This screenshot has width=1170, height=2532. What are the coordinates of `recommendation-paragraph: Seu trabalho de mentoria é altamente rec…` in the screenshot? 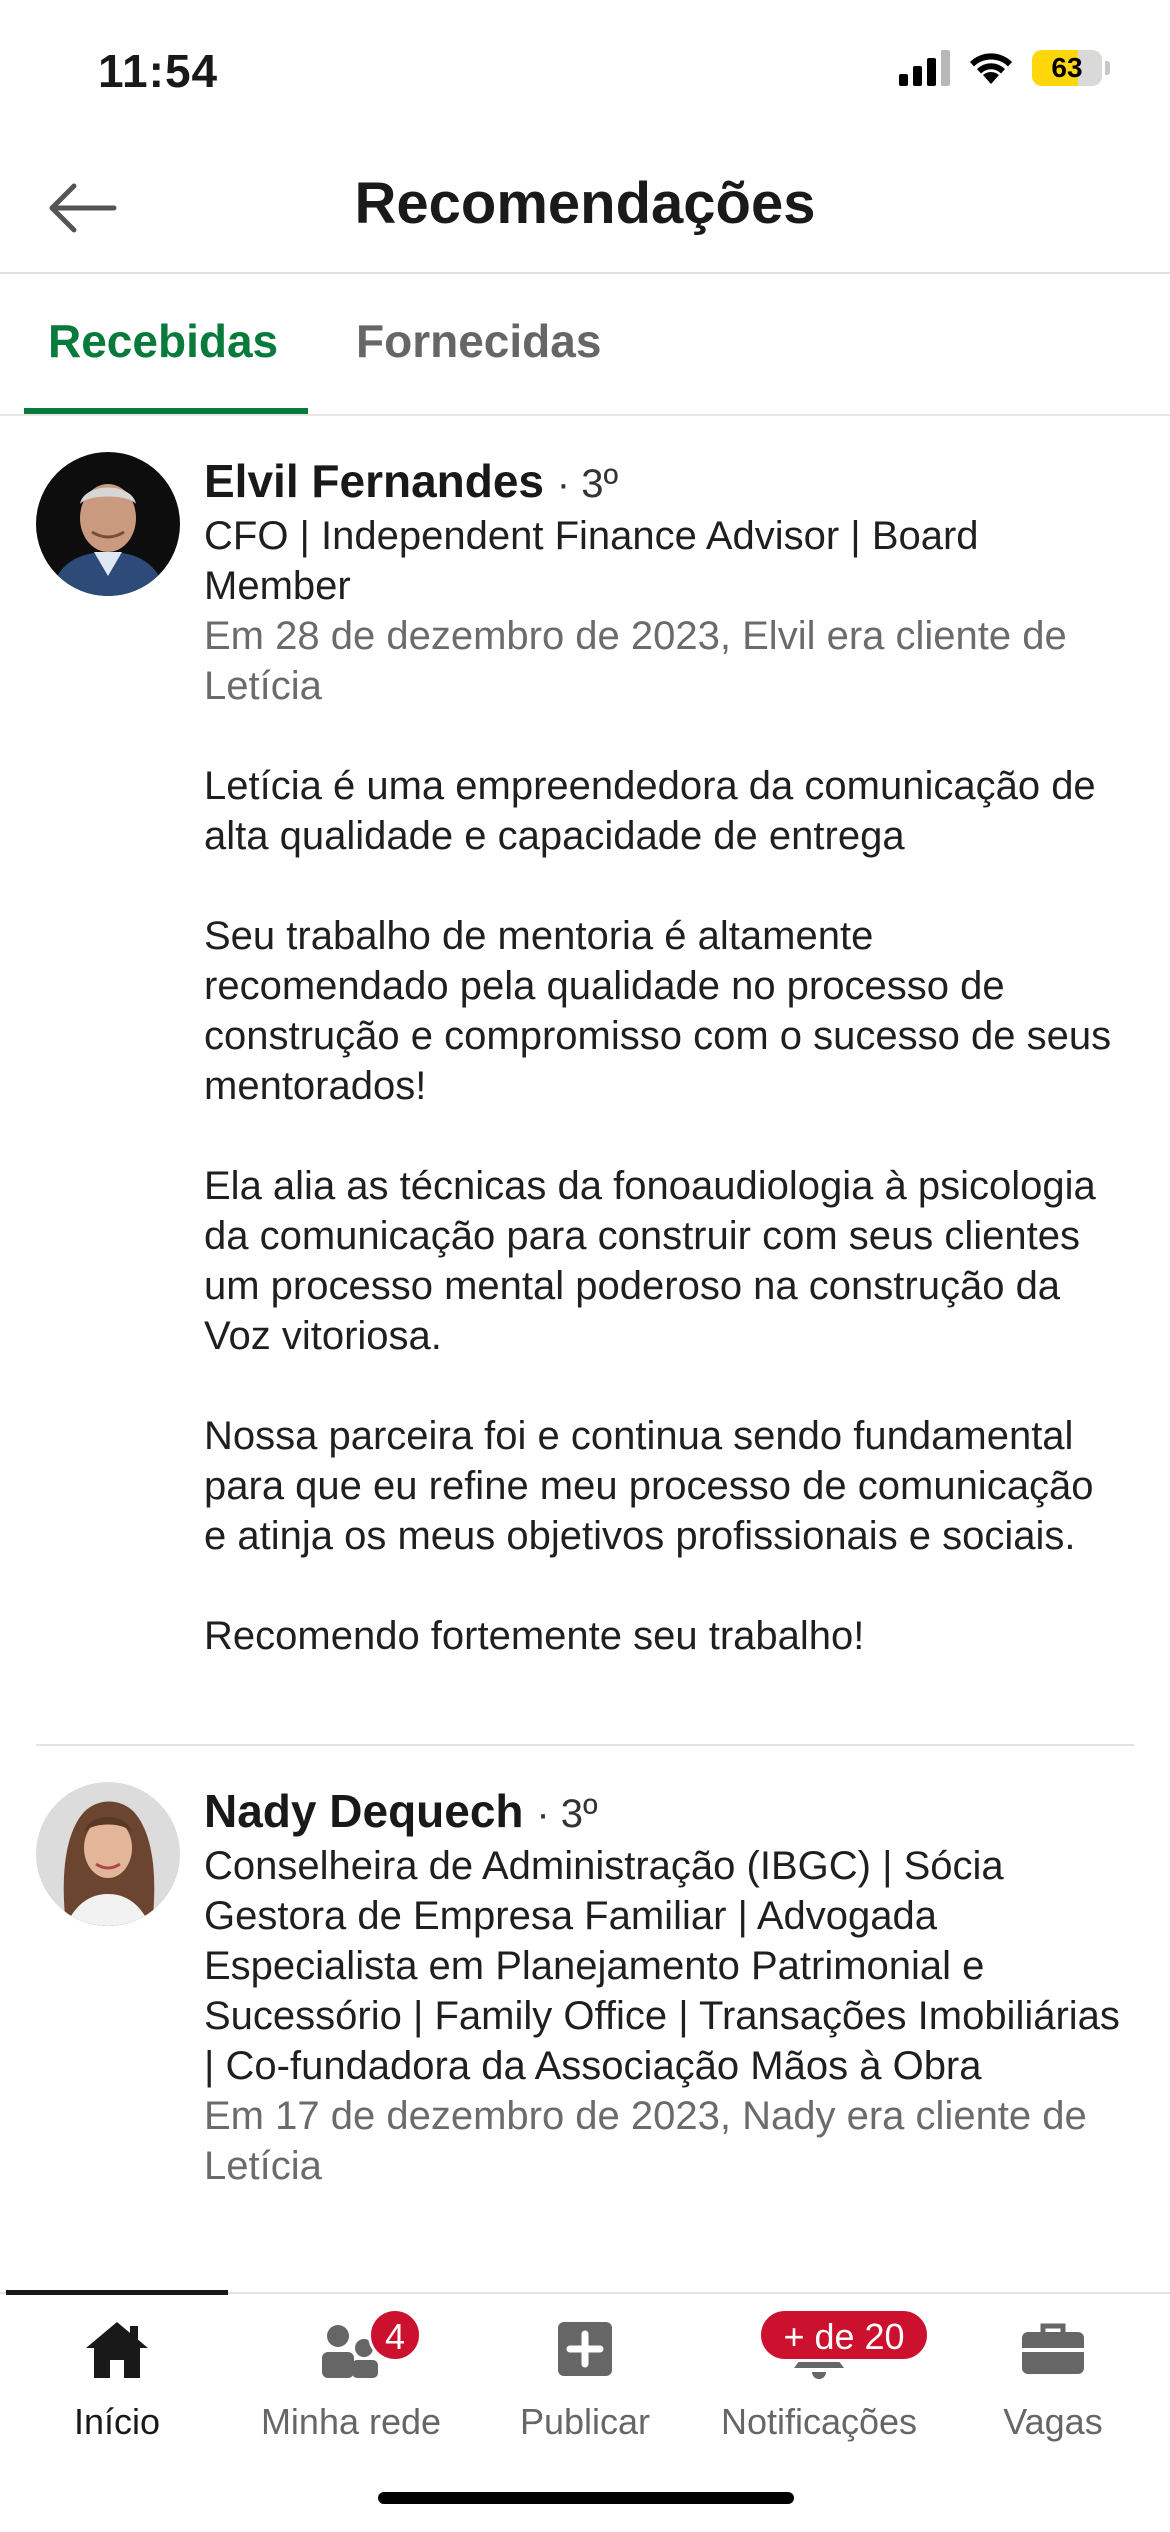 It's located at (658, 1011).